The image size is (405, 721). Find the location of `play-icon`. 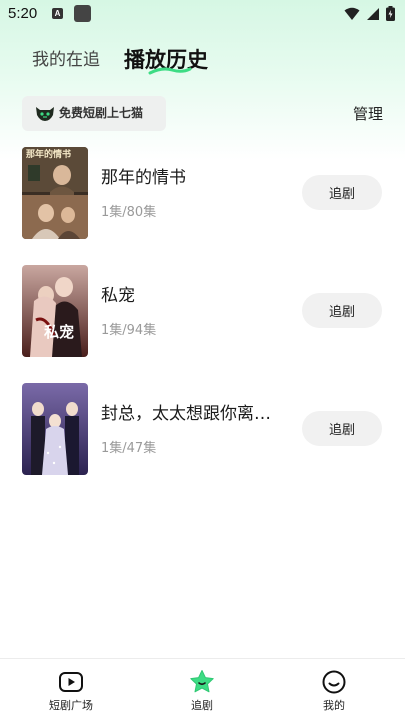

play-icon is located at coordinates (71, 682).